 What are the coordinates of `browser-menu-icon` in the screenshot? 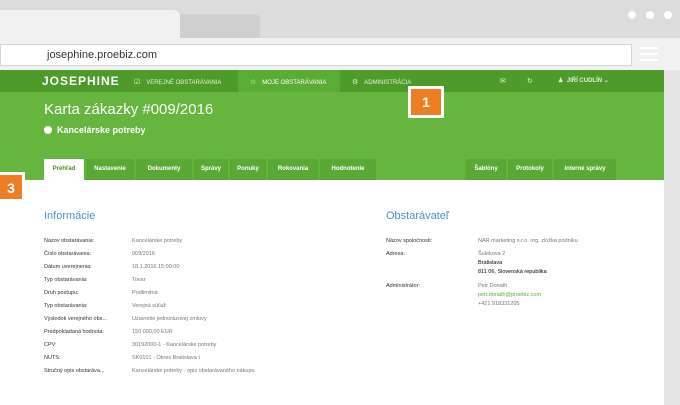 It's located at (649, 54).